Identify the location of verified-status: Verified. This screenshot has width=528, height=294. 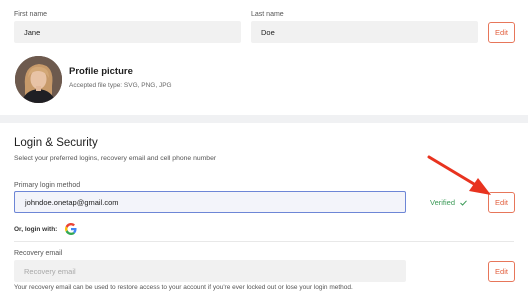
(448, 202).